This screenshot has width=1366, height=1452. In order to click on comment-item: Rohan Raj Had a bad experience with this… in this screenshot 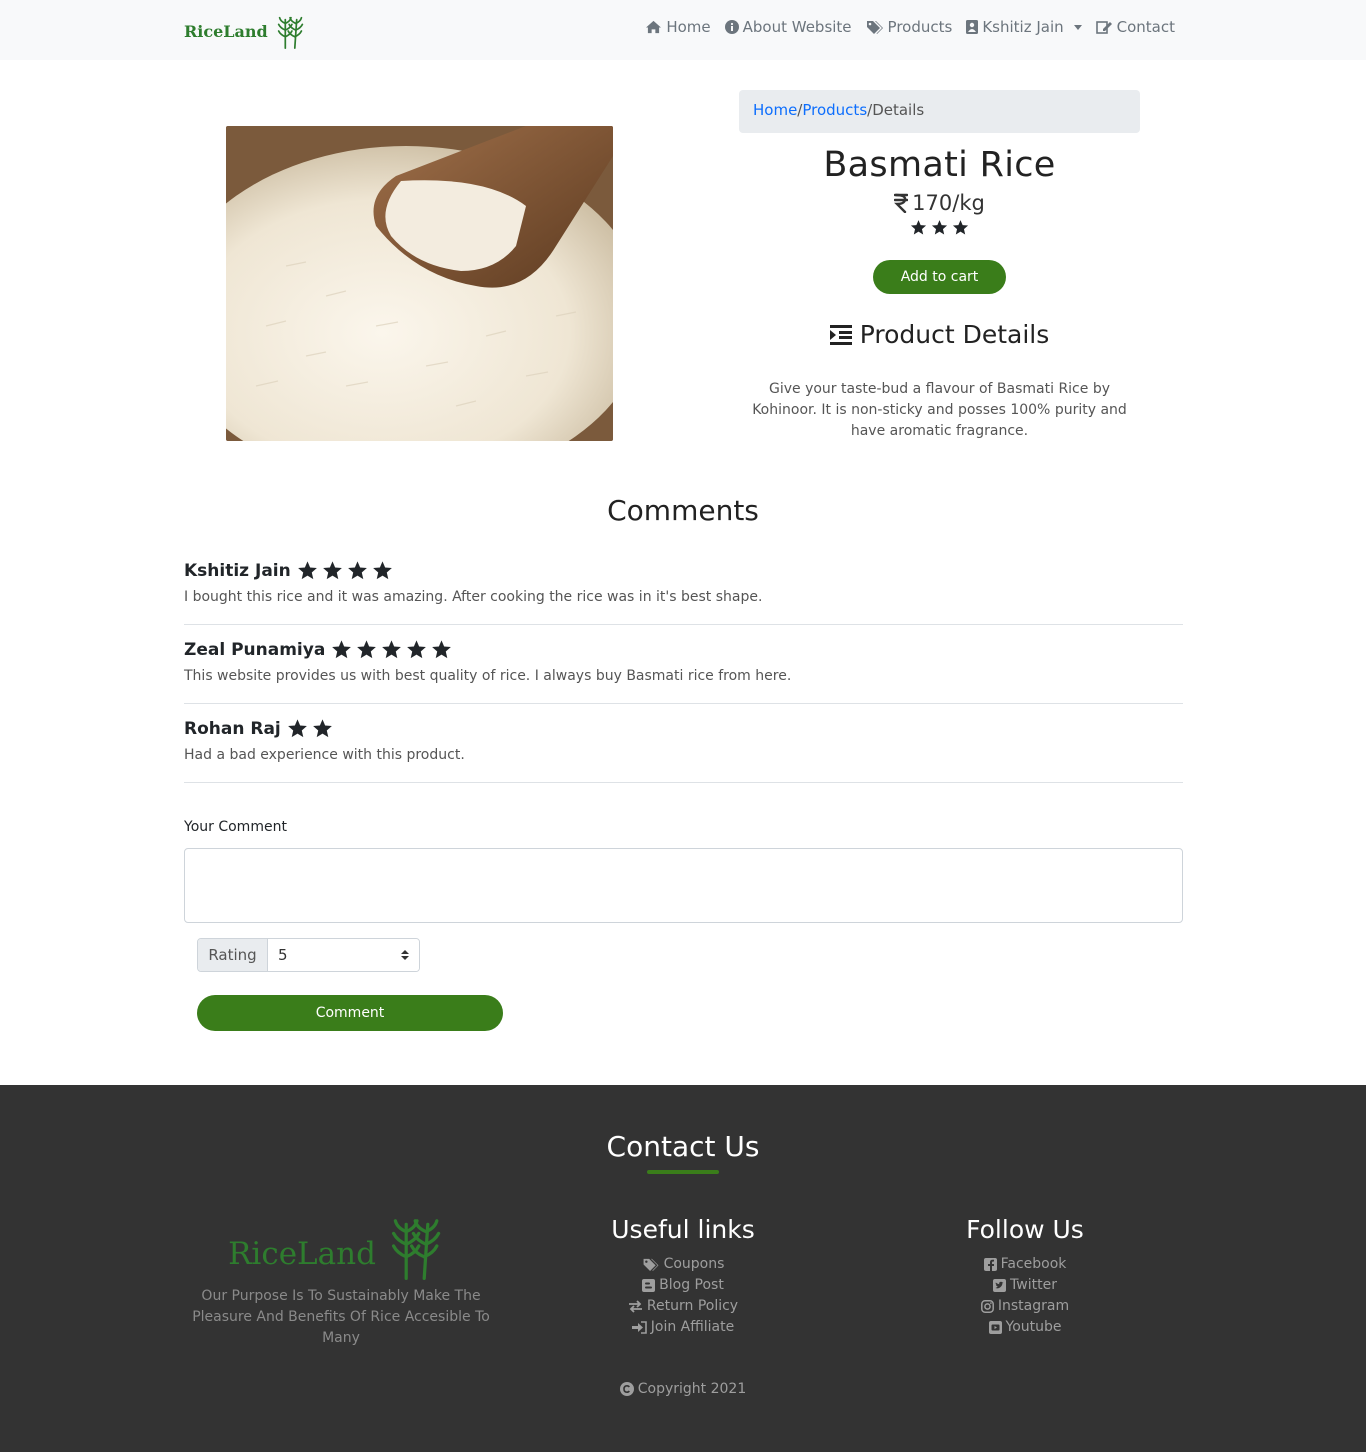, I will do `click(683, 750)`.